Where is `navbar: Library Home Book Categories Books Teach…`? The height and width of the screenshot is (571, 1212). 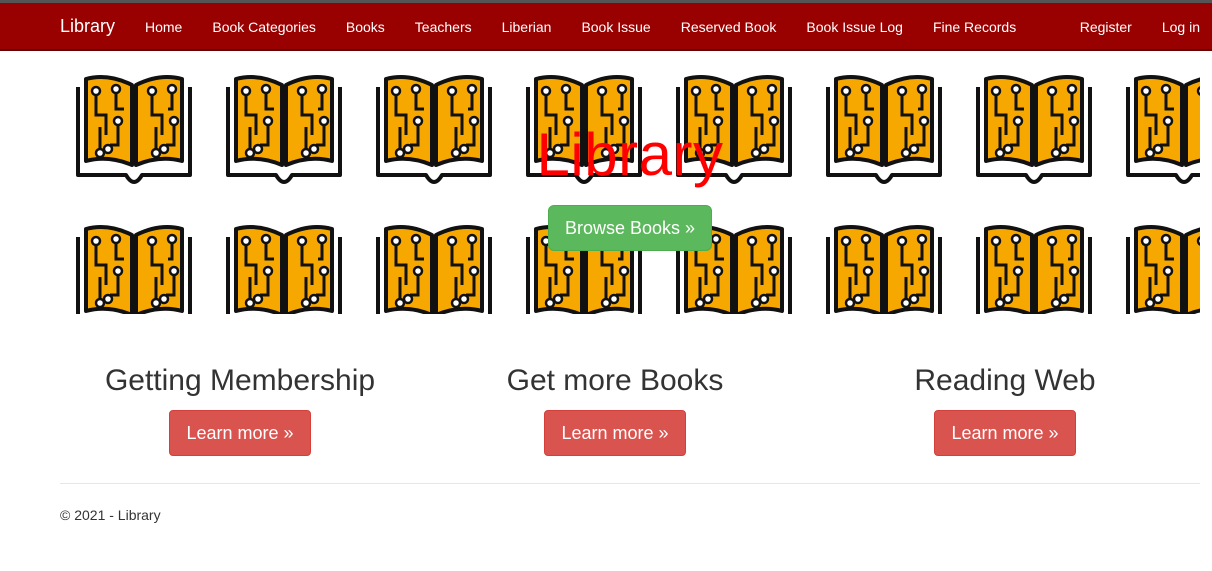 navbar: Library Home Book Categories Books Teach… is located at coordinates (606, 27).